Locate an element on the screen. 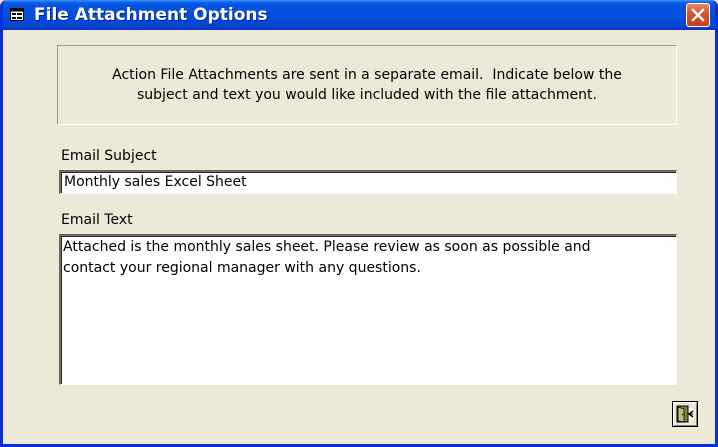  email-text-label: Email Text is located at coordinates (97, 220).